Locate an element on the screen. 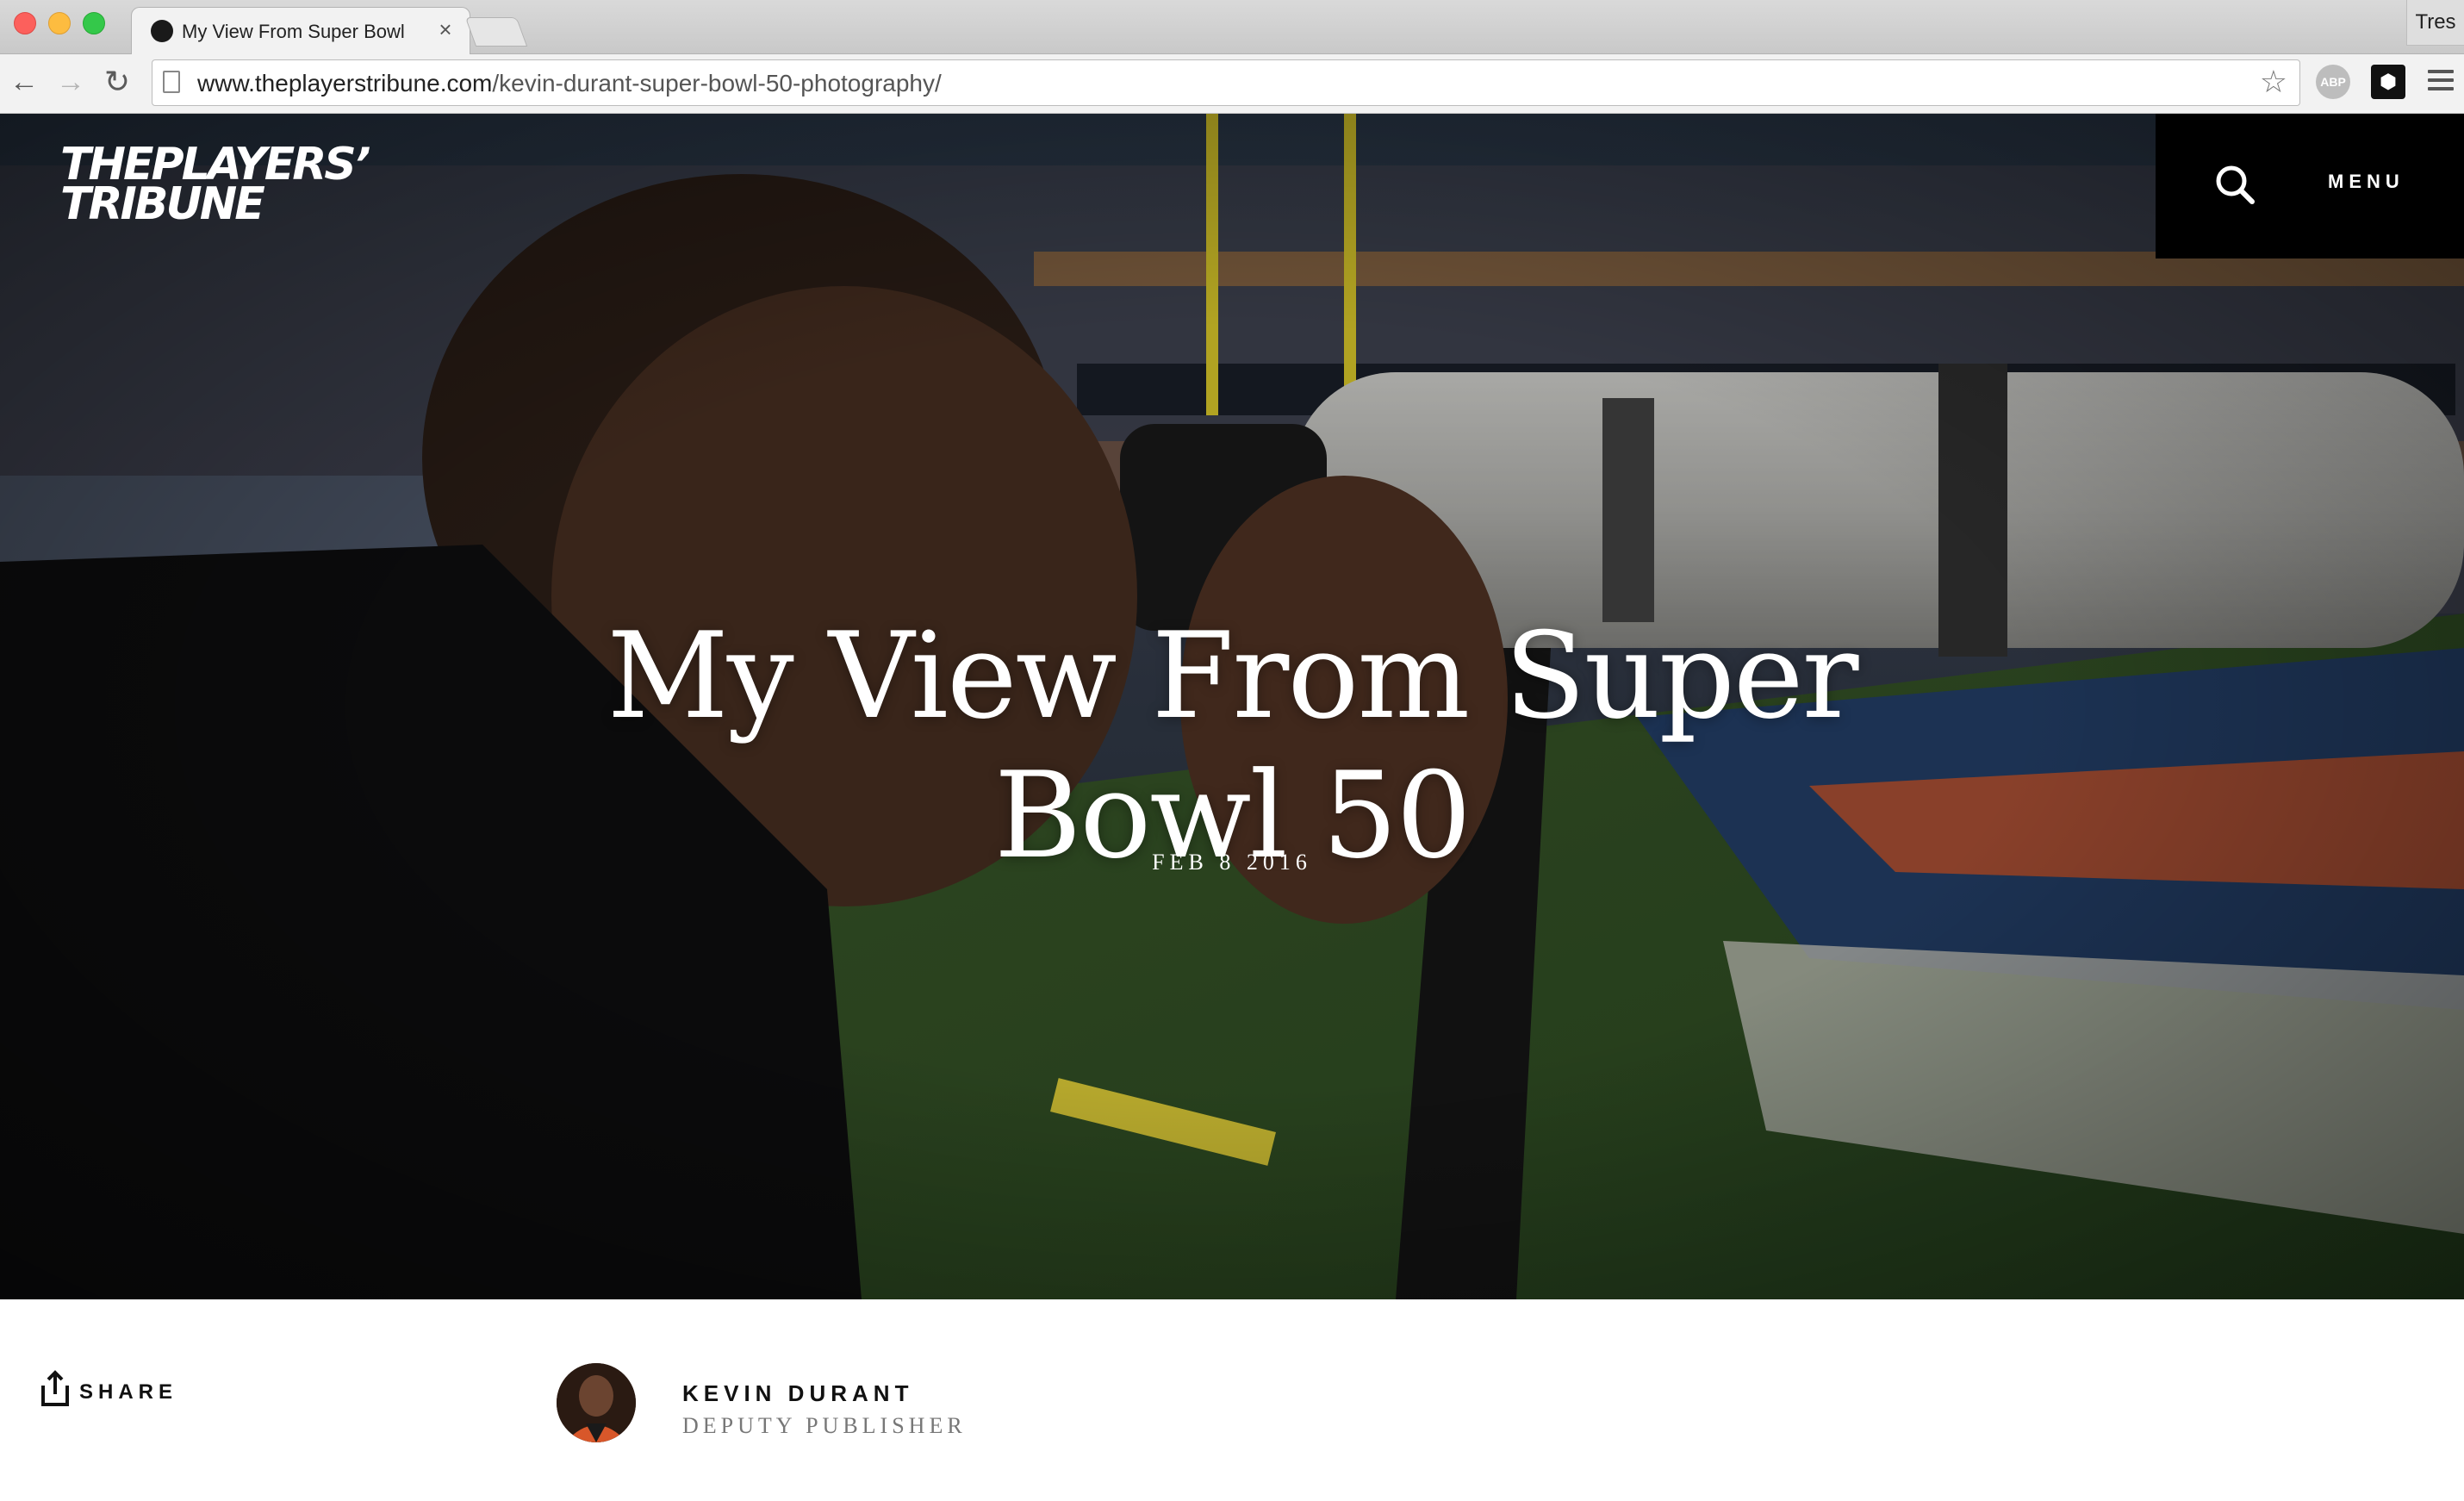 Image resolution: width=2464 pixels, height=1501 pixels. url-host: www.theplayerstribune.com is located at coordinates (345, 83).